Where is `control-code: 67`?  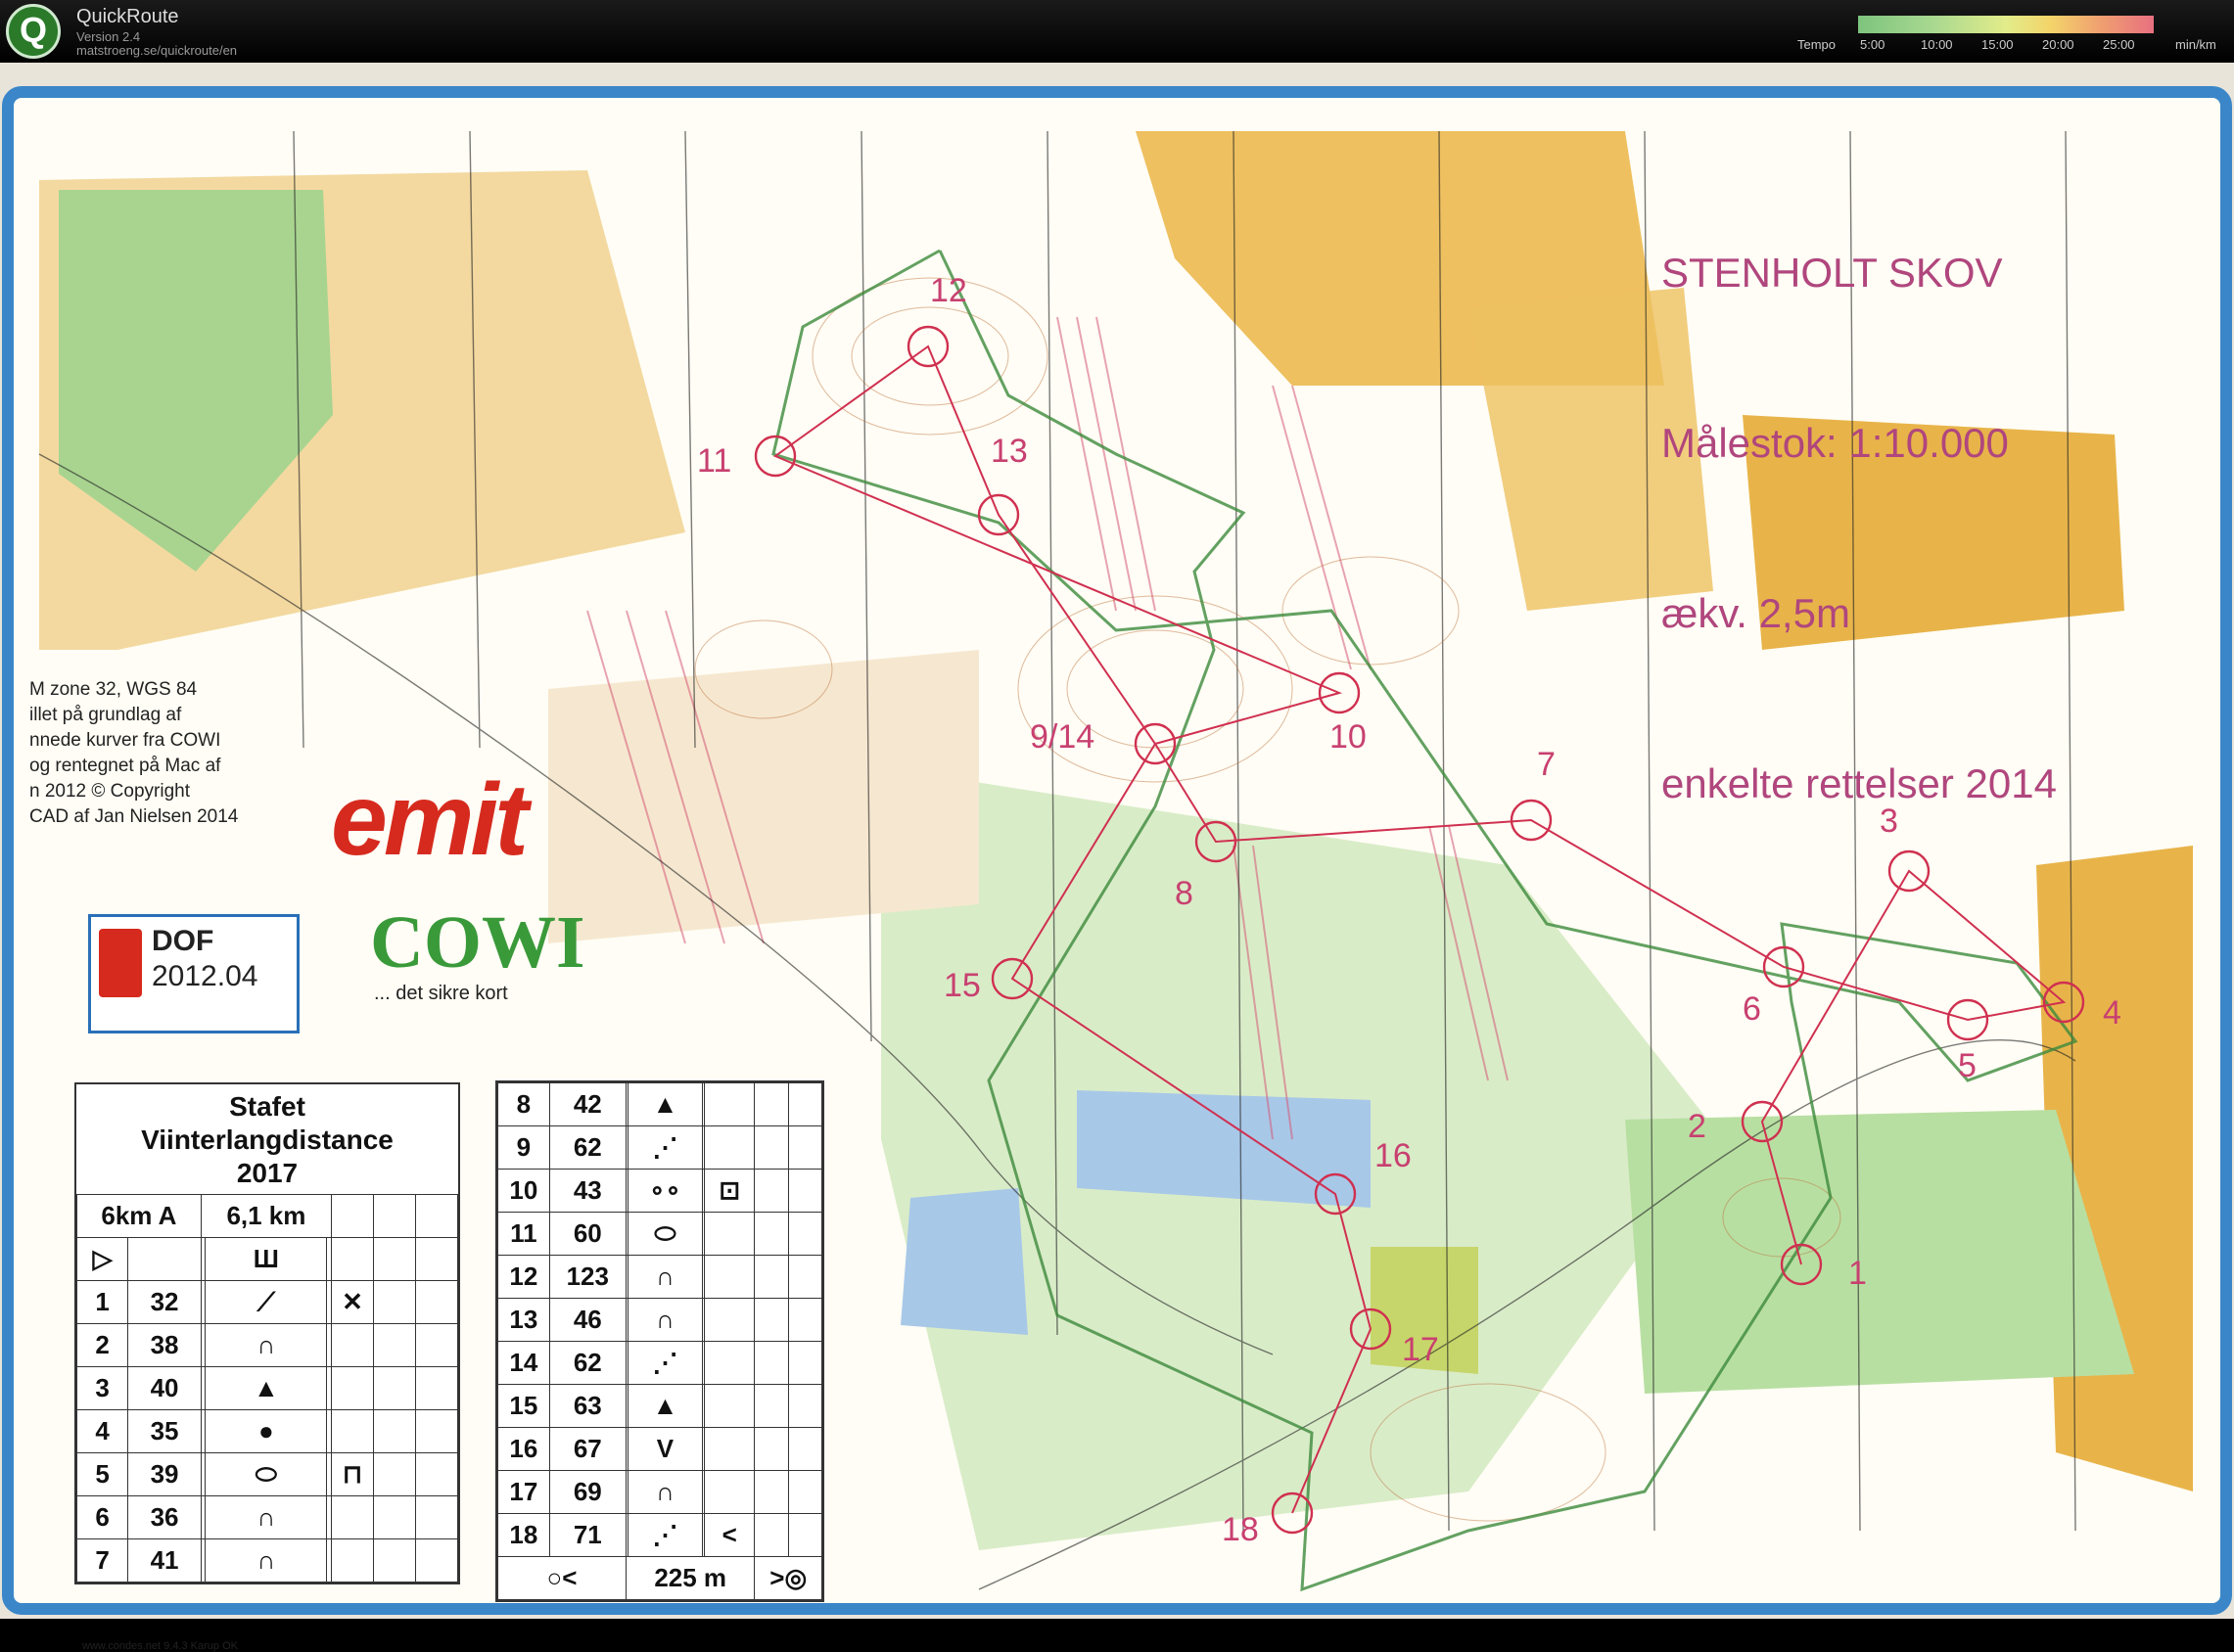 control-code: 67 is located at coordinates (587, 1449).